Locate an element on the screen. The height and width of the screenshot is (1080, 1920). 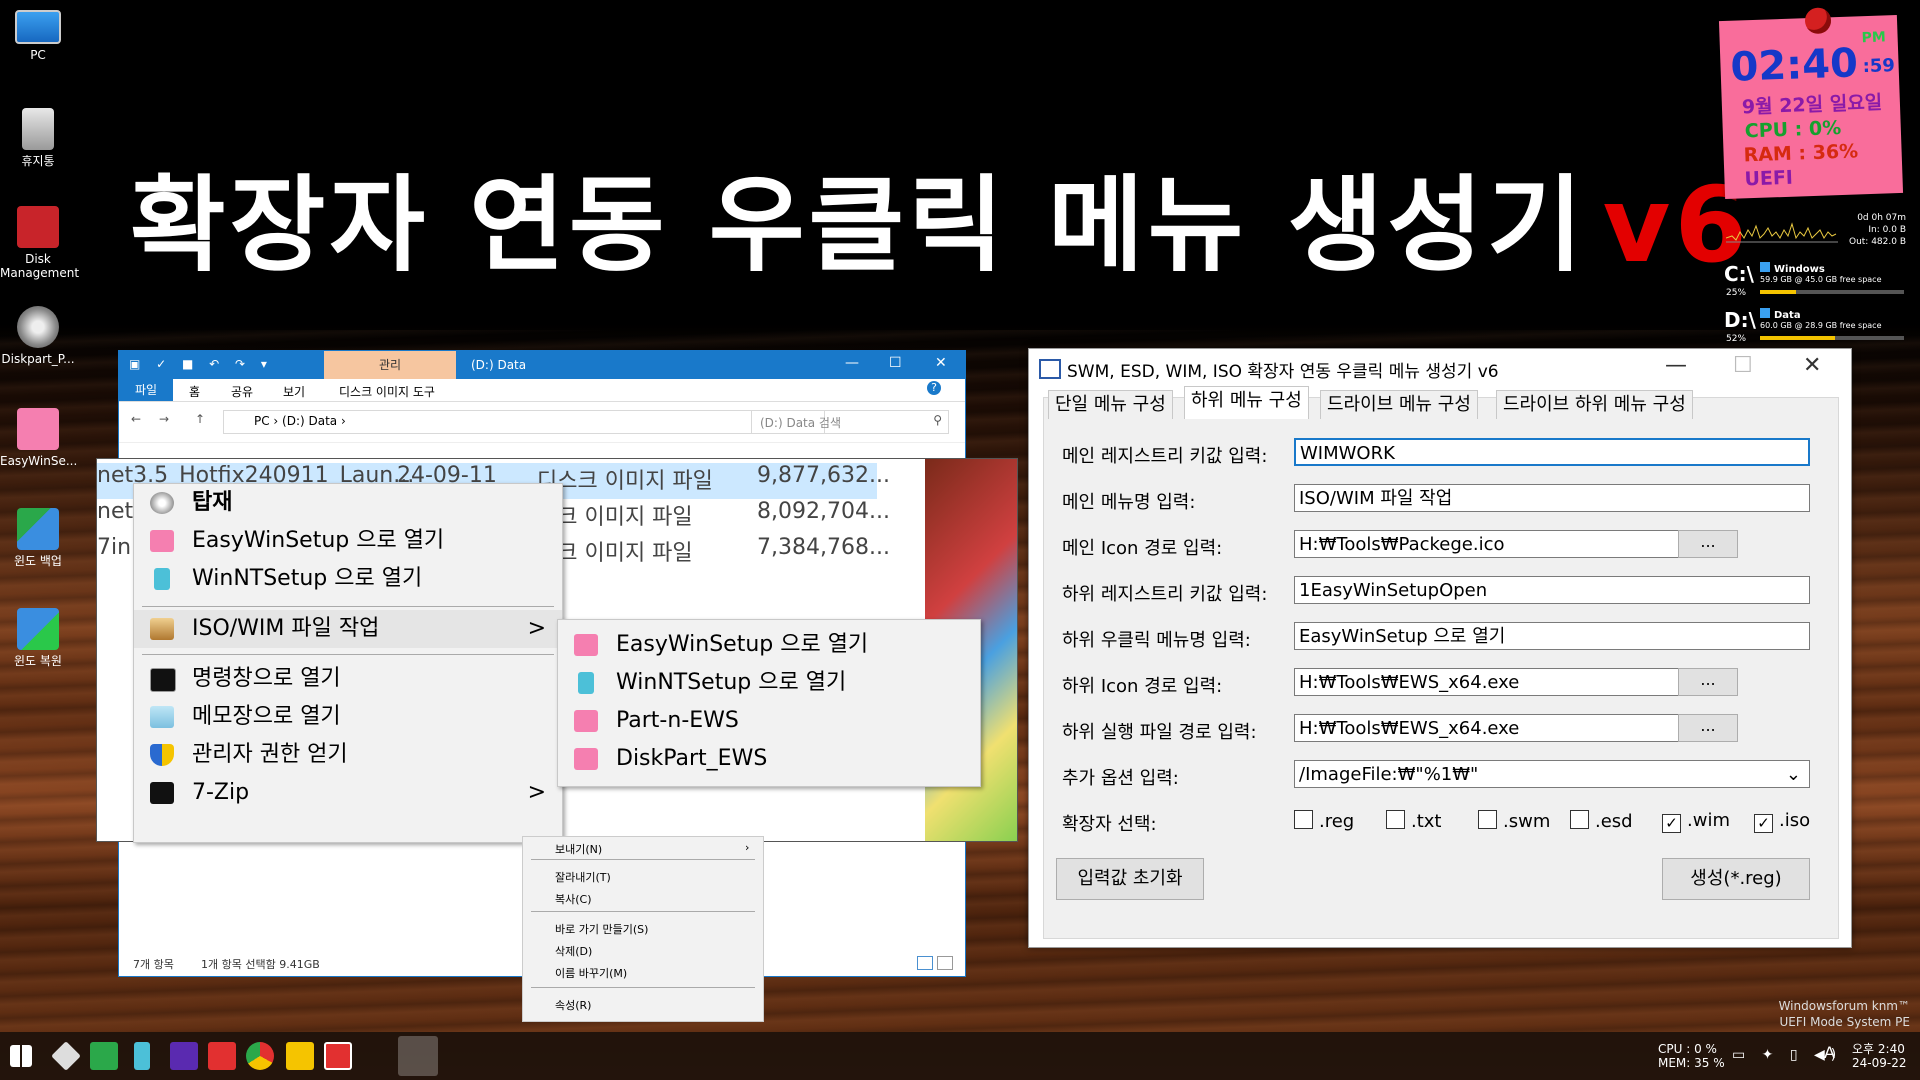
chevron-right-icon: > is located at coordinates (536, 628).